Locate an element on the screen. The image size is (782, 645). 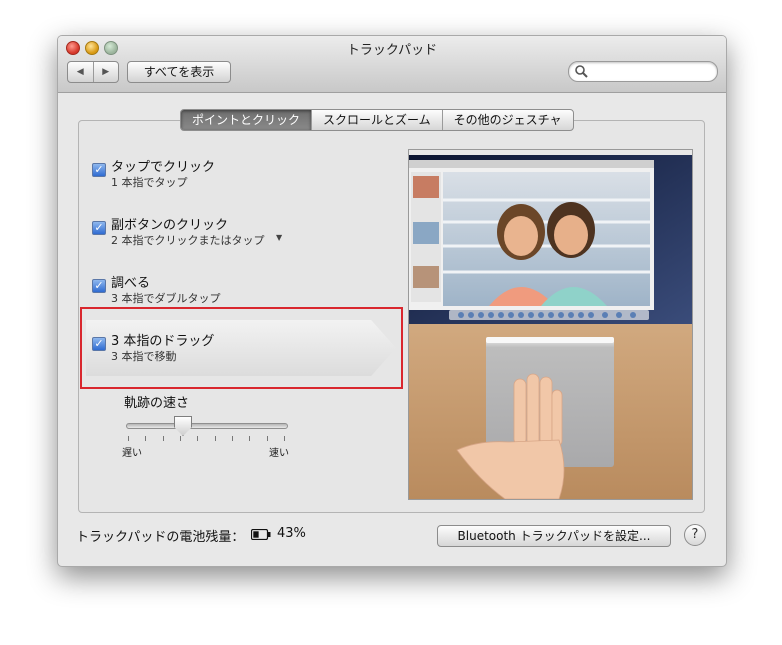
slider-min-label: 遅い is located at coordinates (132, 453).